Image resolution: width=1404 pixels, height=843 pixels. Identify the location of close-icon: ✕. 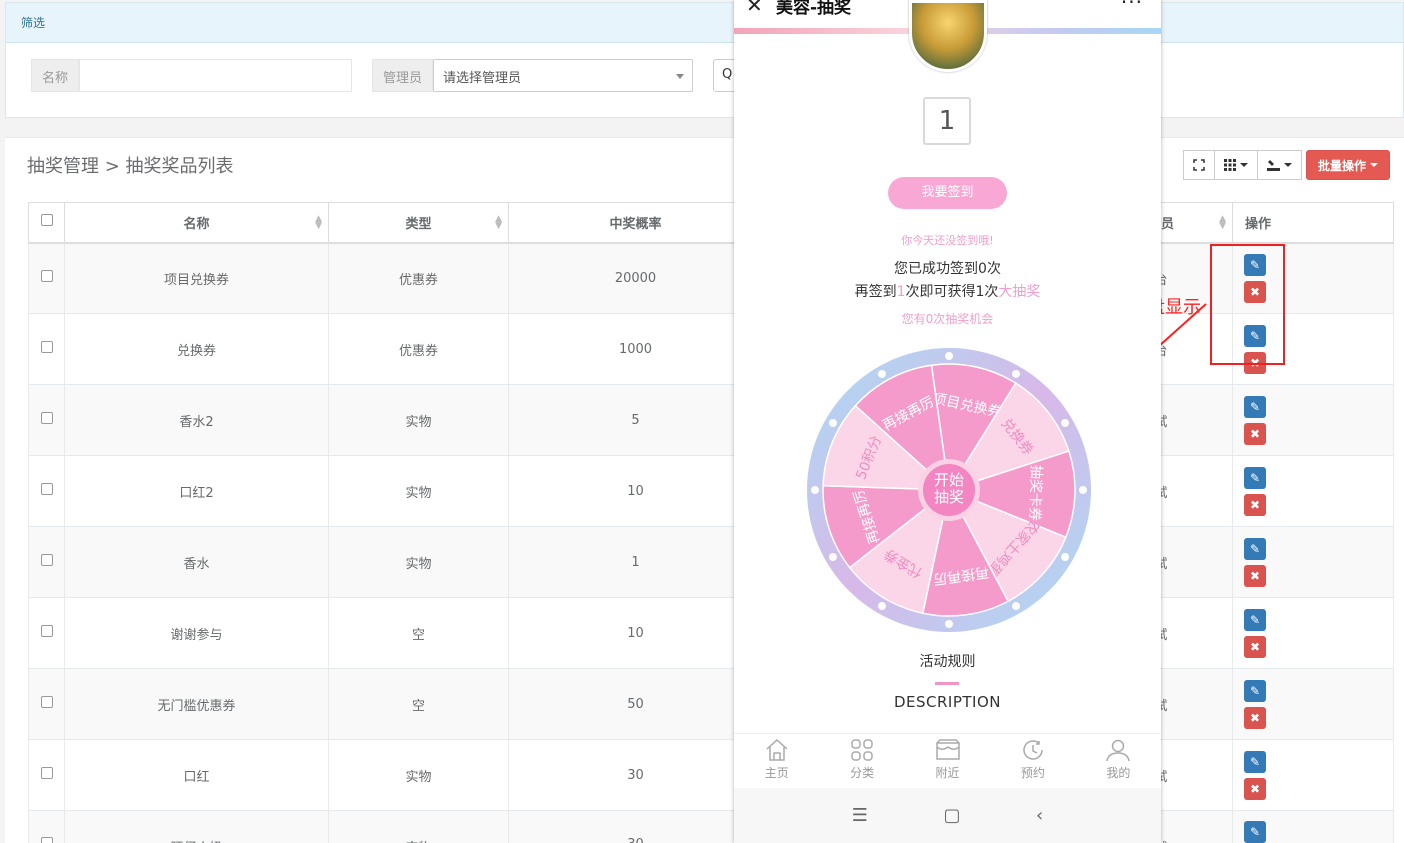
(754, 8).